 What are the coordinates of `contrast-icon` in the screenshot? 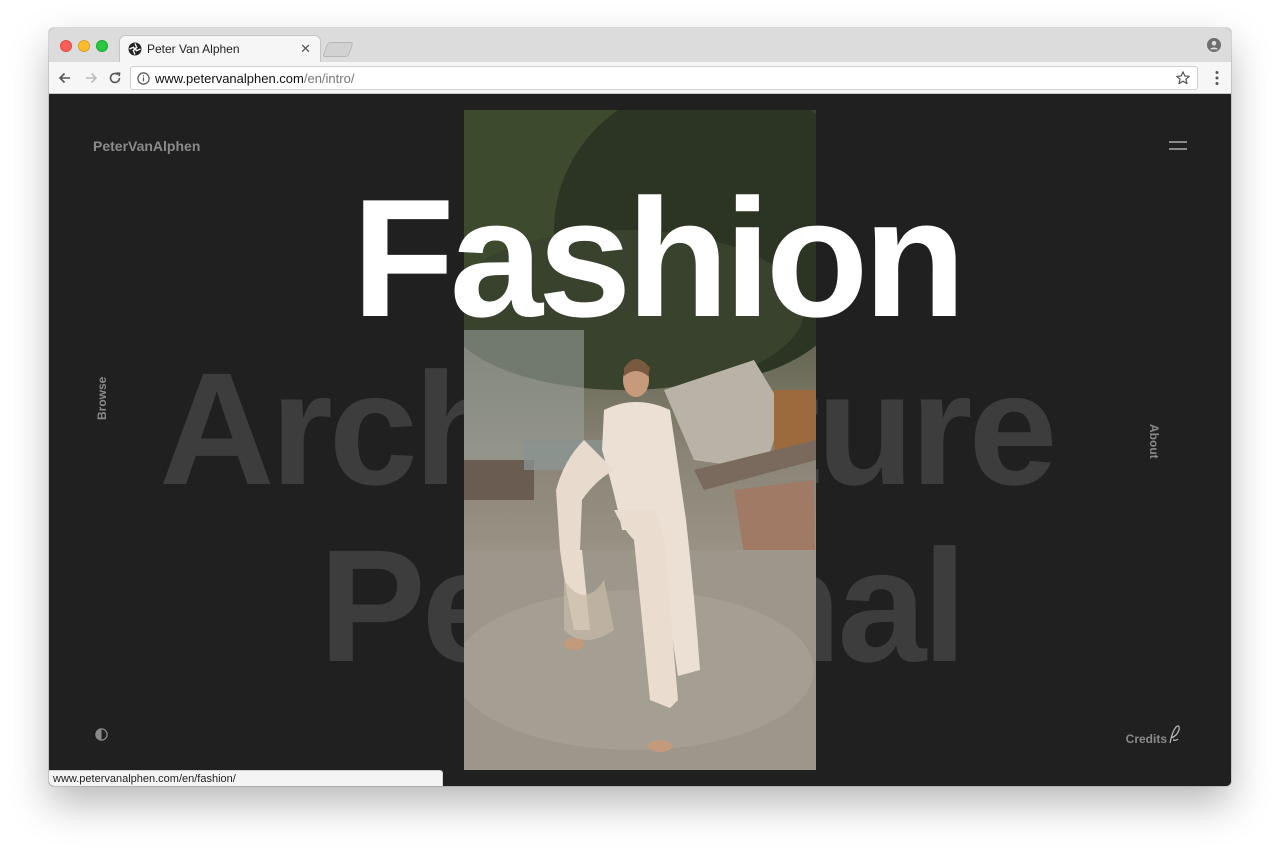 It's located at (101, 734).